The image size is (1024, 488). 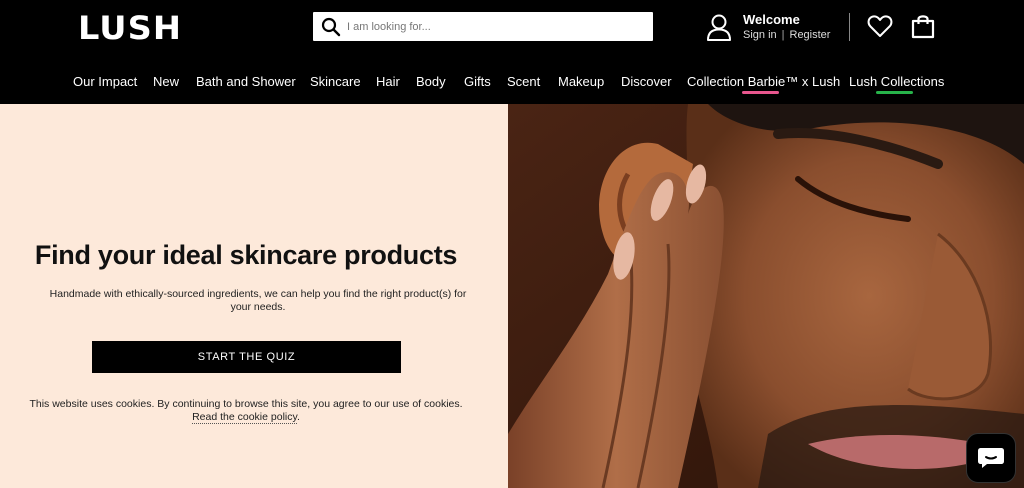 I want to click on search-icon, so click(x=331, y=27).